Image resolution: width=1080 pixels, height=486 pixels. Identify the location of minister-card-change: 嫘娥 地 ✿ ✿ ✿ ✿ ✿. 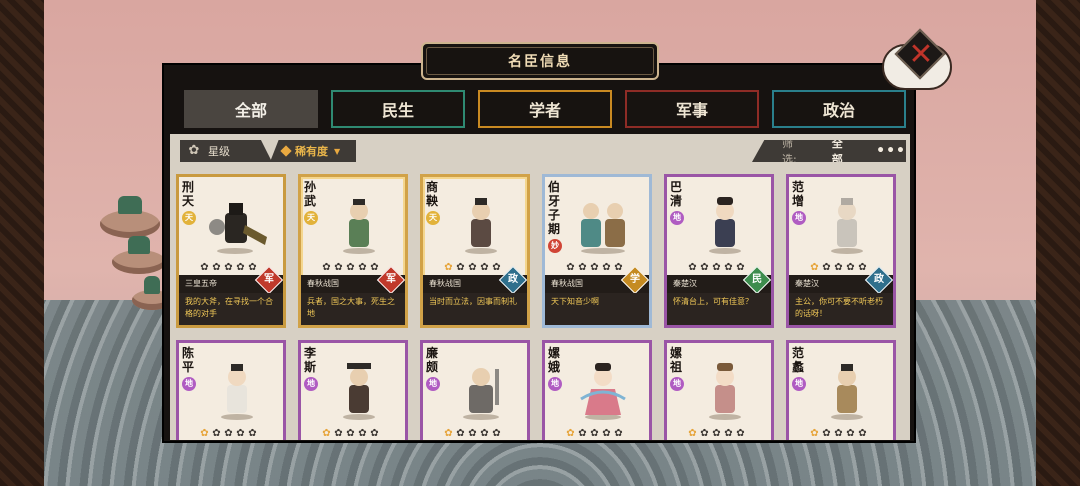
(597, 390).